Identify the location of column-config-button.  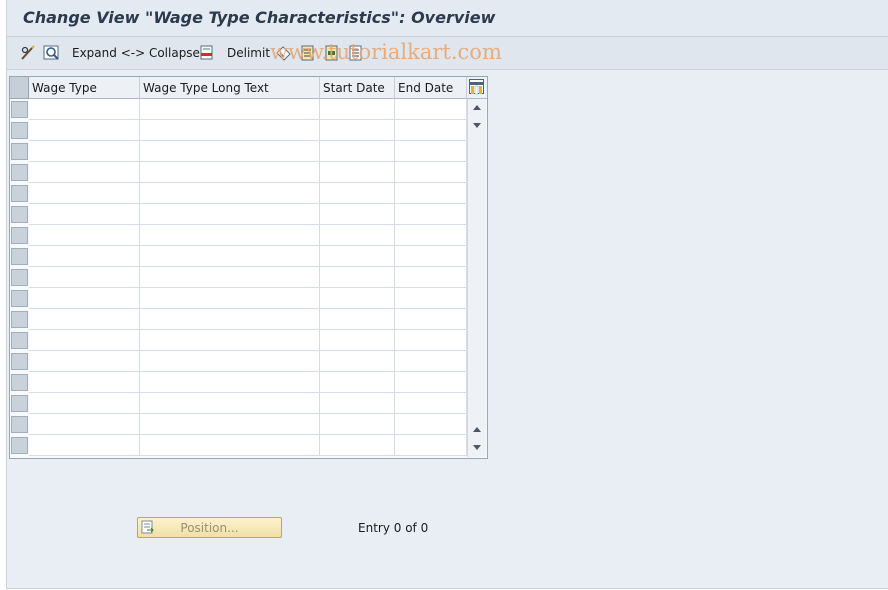
(476, 87).